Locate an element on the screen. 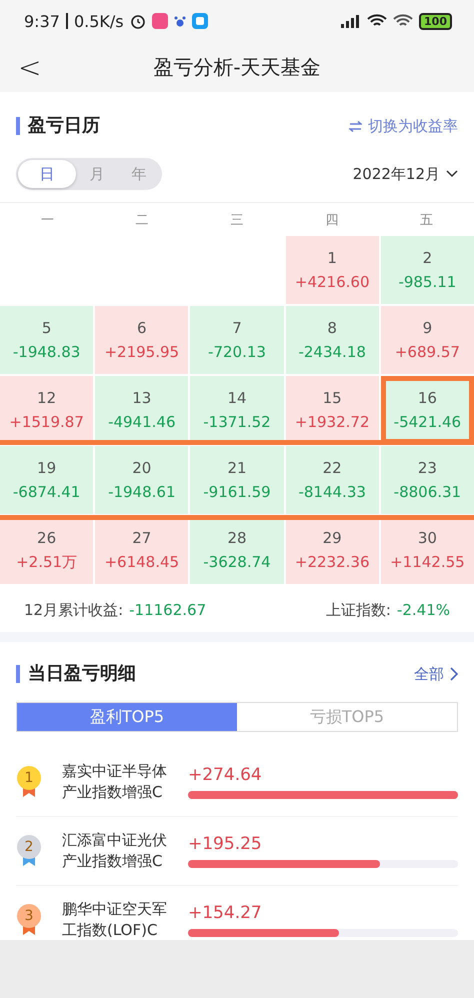 The width and height of the screenshot is (474, 998). summary-value: -2.41% is located at coordinates (423, 610).